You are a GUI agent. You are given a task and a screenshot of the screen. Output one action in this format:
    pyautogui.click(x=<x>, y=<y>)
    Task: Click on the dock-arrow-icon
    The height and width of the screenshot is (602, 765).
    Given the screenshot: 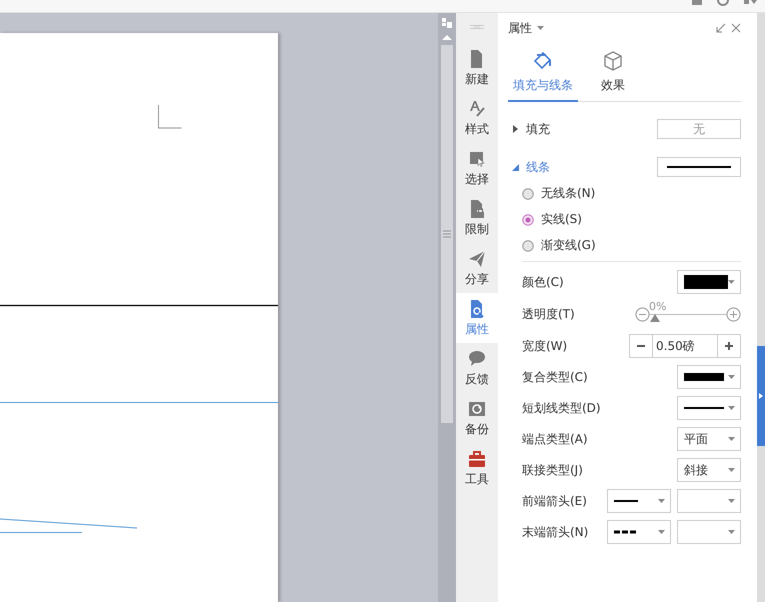 What is the action you would take?
    pyautogui.click(x=721, y=28)
    